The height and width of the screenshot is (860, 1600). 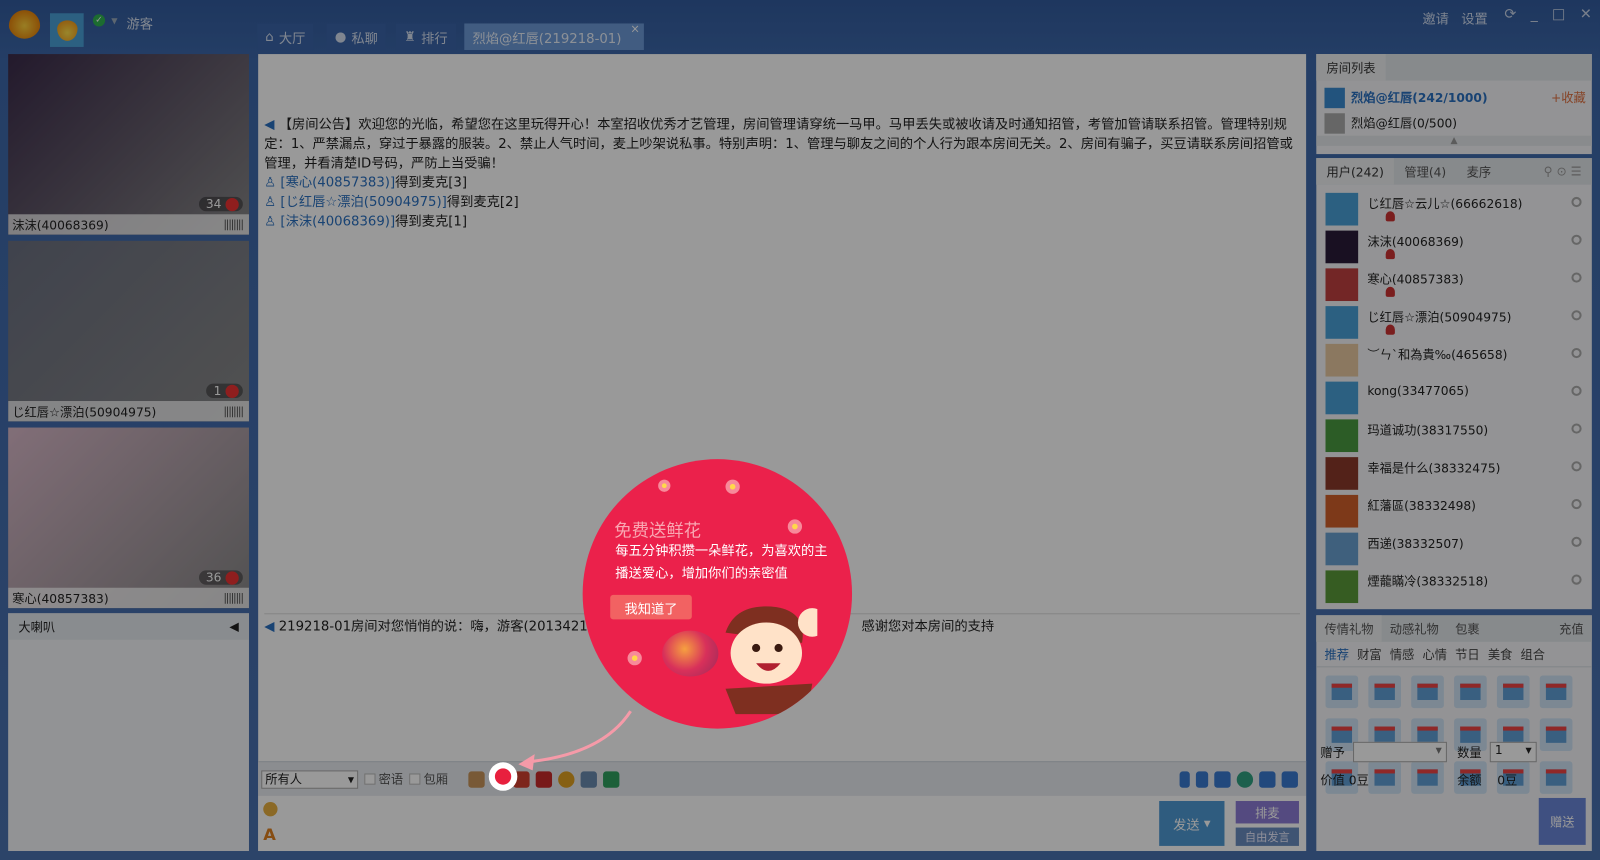 I want to click on popup-title: 免费送鲜花, so click(x=658, y=531).